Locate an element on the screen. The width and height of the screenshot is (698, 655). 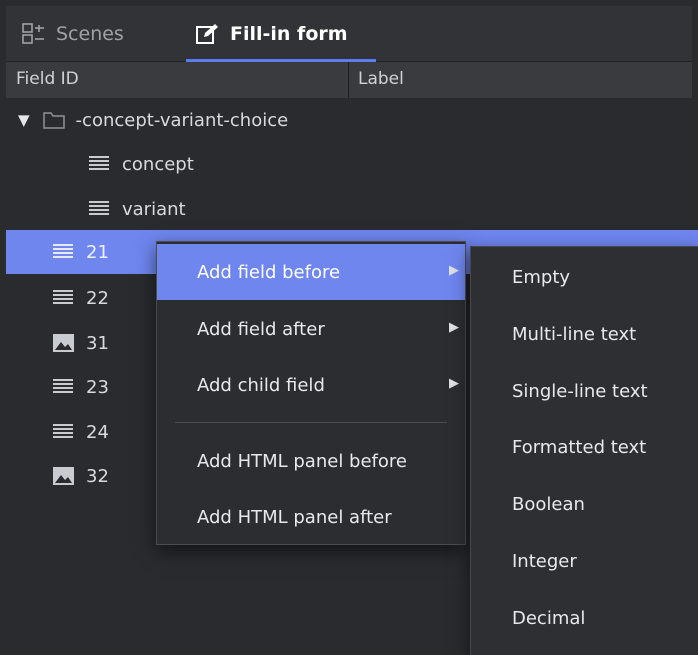
tab-bar: Scenes Fill-in form is located at coordinates (349, 34).